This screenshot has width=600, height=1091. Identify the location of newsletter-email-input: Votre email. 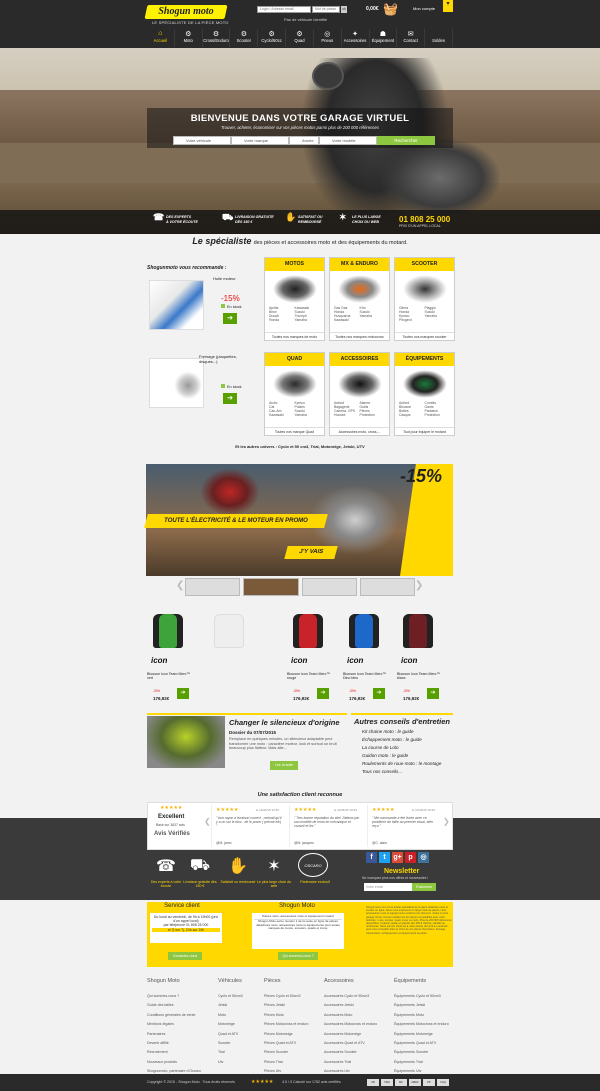
(388, 887).